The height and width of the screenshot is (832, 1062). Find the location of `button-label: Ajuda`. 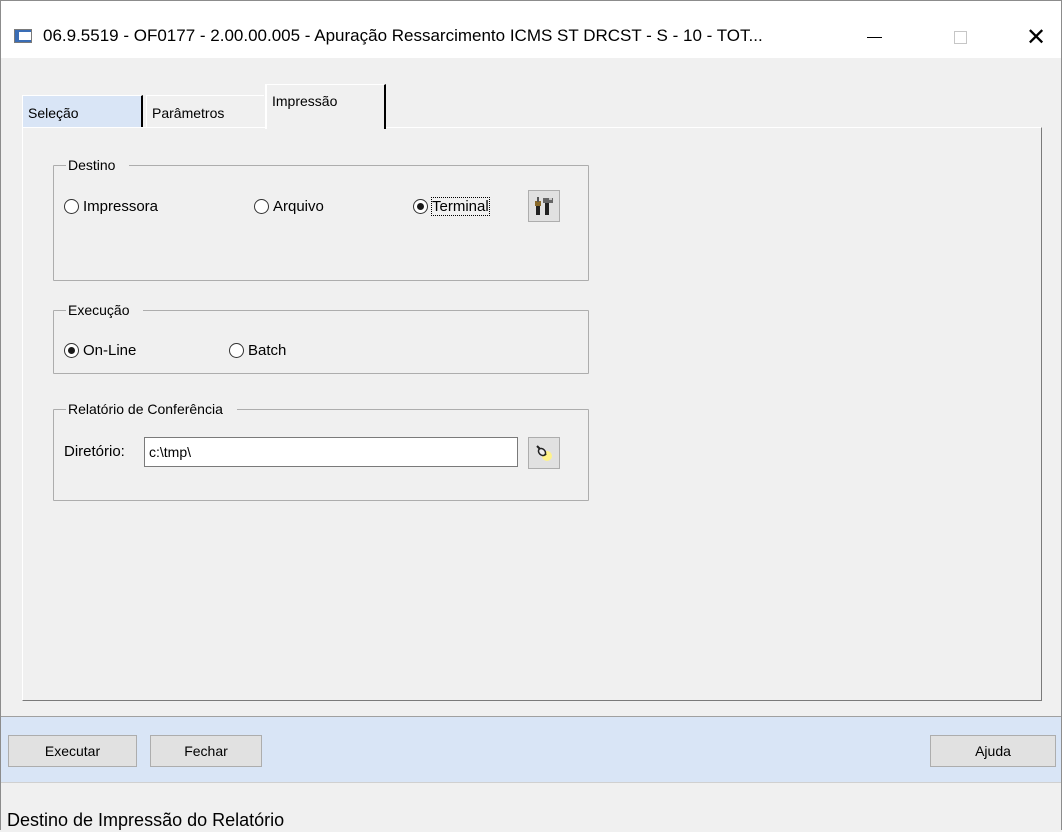

button-label: Ajuda is located at coordinates (993, 751).